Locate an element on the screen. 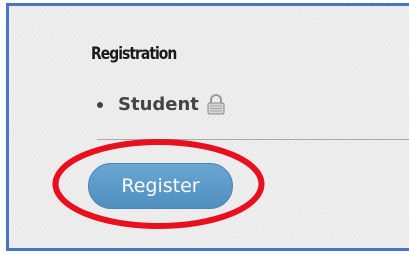 The width and height of the screenshot is (409, 257). section-title: Registration is located at coordinates (134, 54).